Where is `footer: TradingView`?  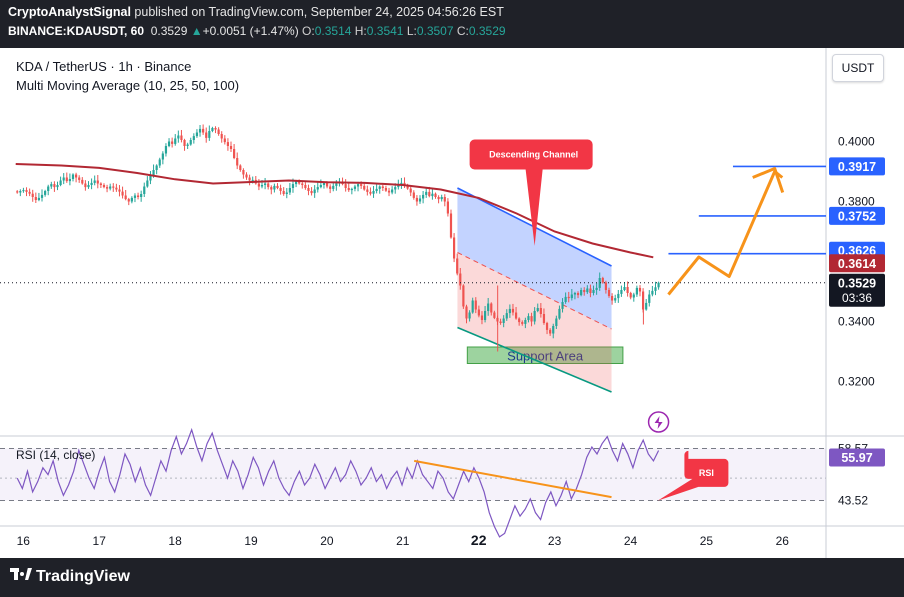
footer: TradingView is located at coordinates (452, 577).